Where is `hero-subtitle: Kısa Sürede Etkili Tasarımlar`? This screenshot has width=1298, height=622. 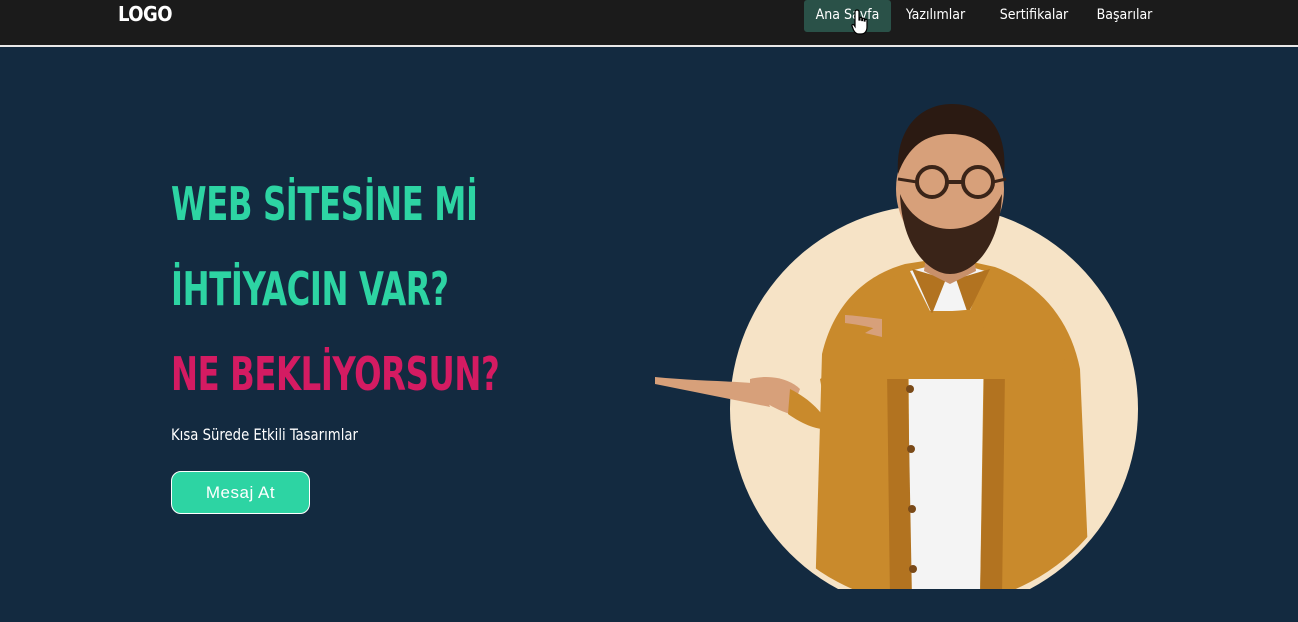 hero-subtitle: Kısa Sürede Etkili Tasarımlar is located at coordinates (264, 434).